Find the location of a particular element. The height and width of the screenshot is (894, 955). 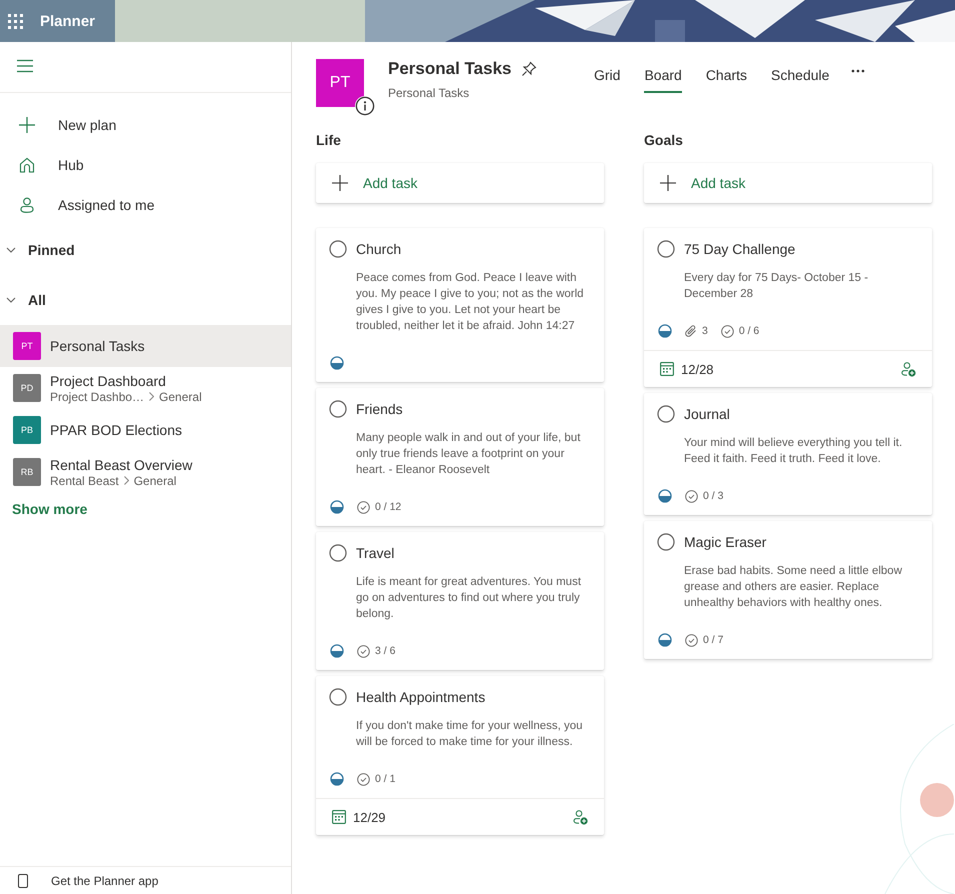

section-header: All is located at coordinates (145, 300).